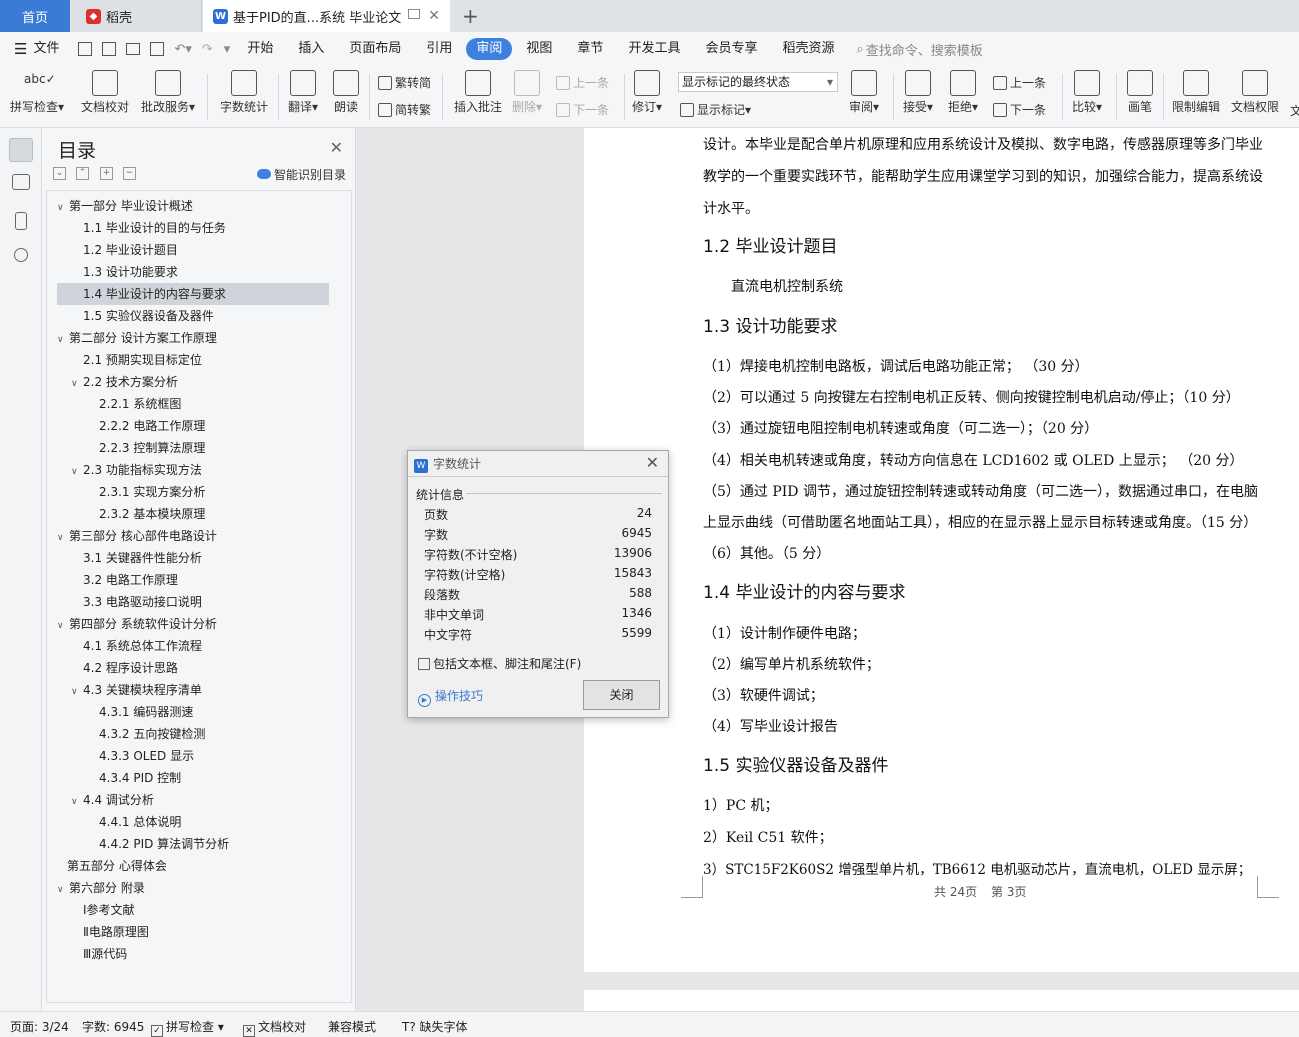 The image size is (1299, 1037). What do you see at coordinates (311, 49) in the screenshot?
I see `menu-insert: 插入` at bounding box center [311, 49].